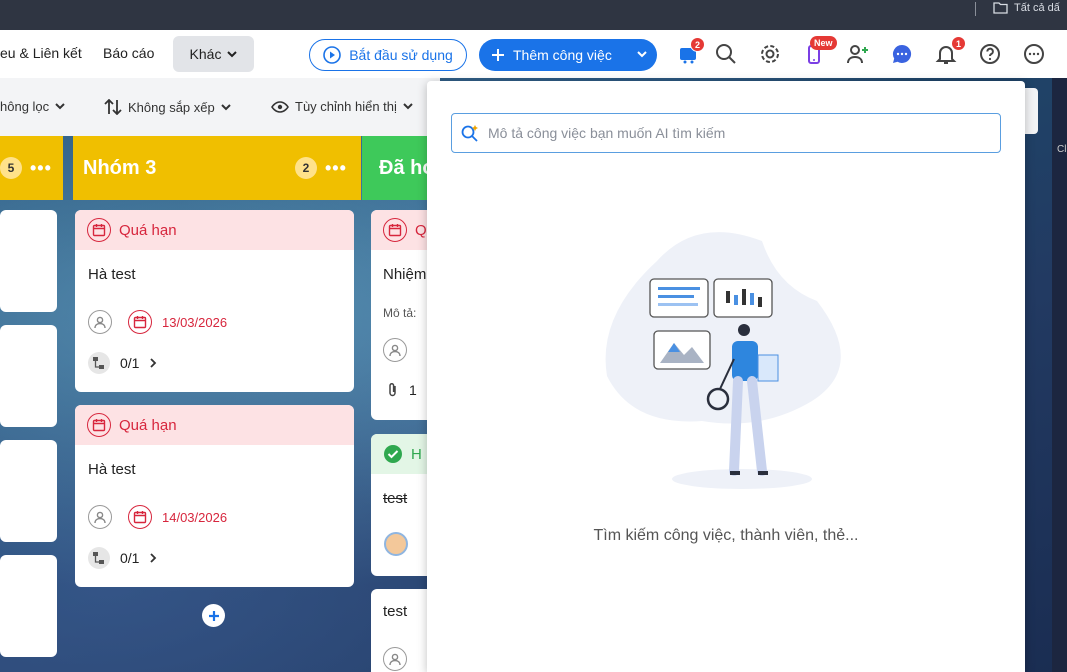  Describe the element at coordinates (975, 9) in the screenshot. I see `divider` at that location.